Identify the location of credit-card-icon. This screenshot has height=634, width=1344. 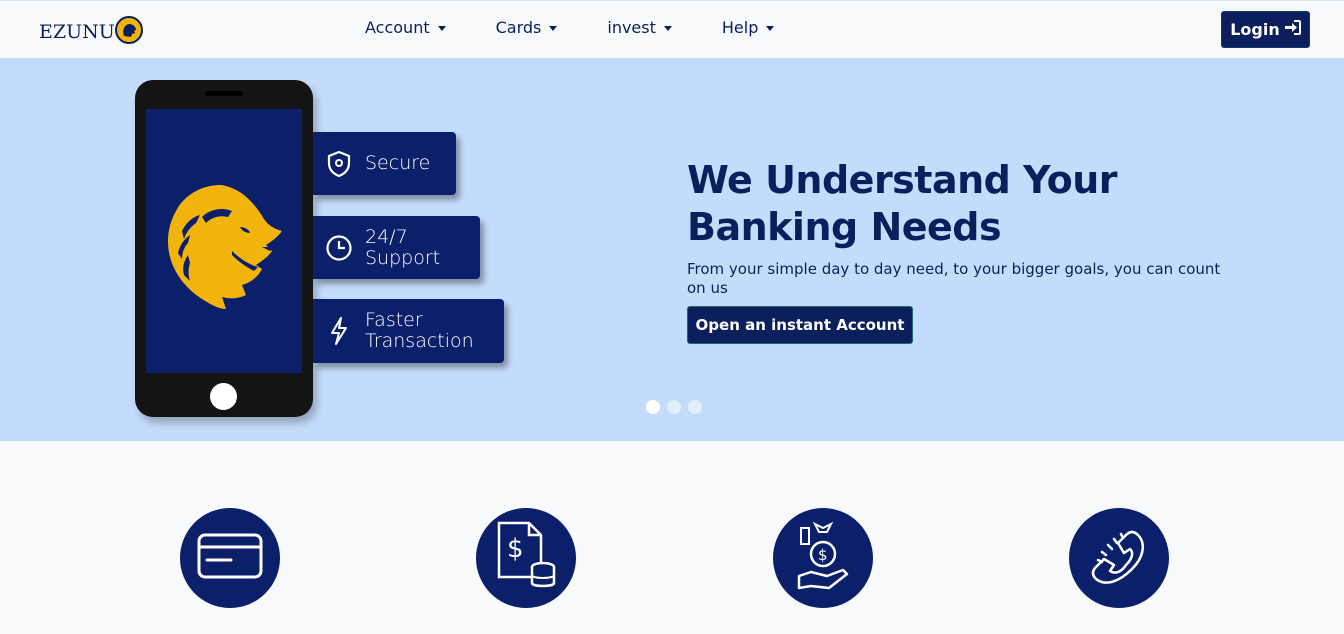
(230, 558).